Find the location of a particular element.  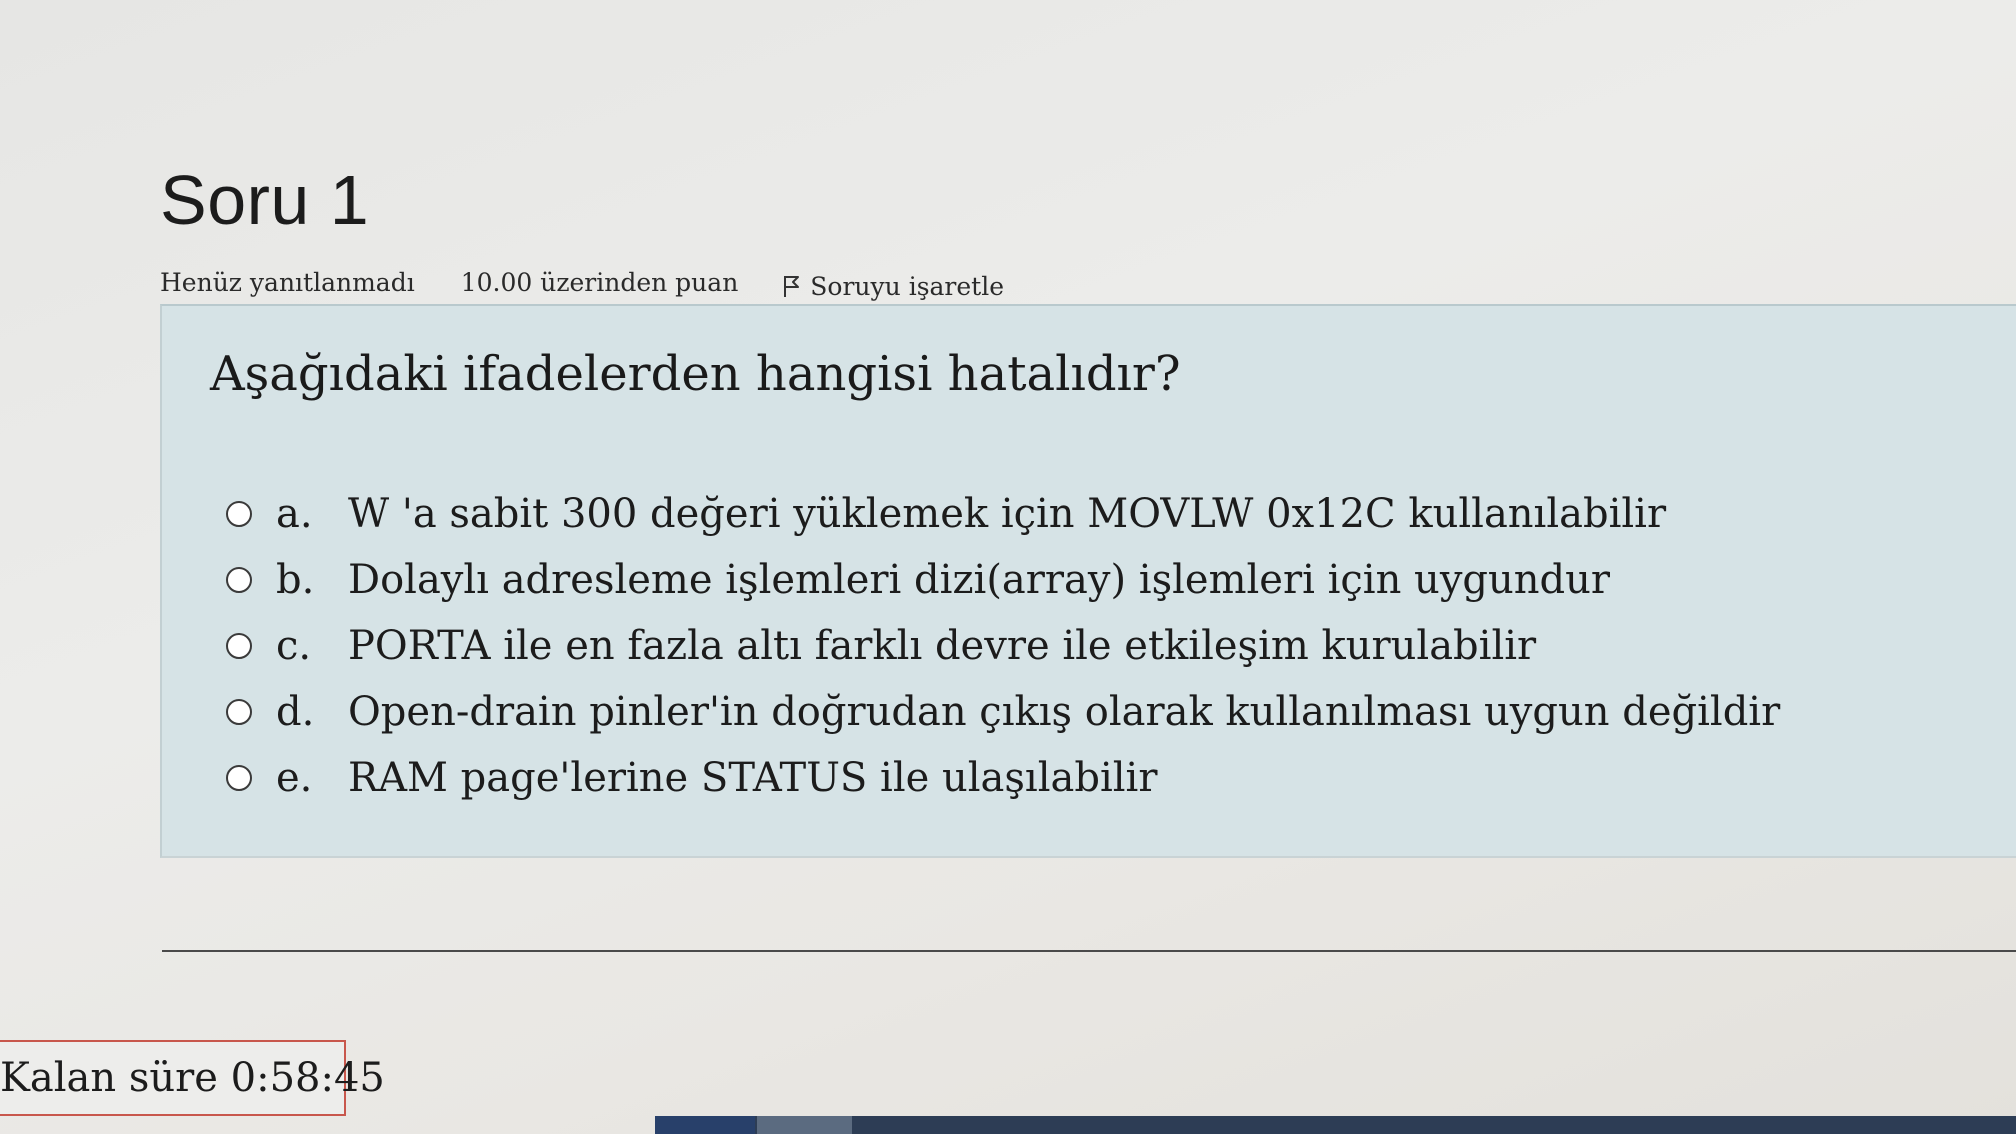

answer-text: RAM page'lerine STATUS ile ulaşılabilir is located at coordinates (753, 778).